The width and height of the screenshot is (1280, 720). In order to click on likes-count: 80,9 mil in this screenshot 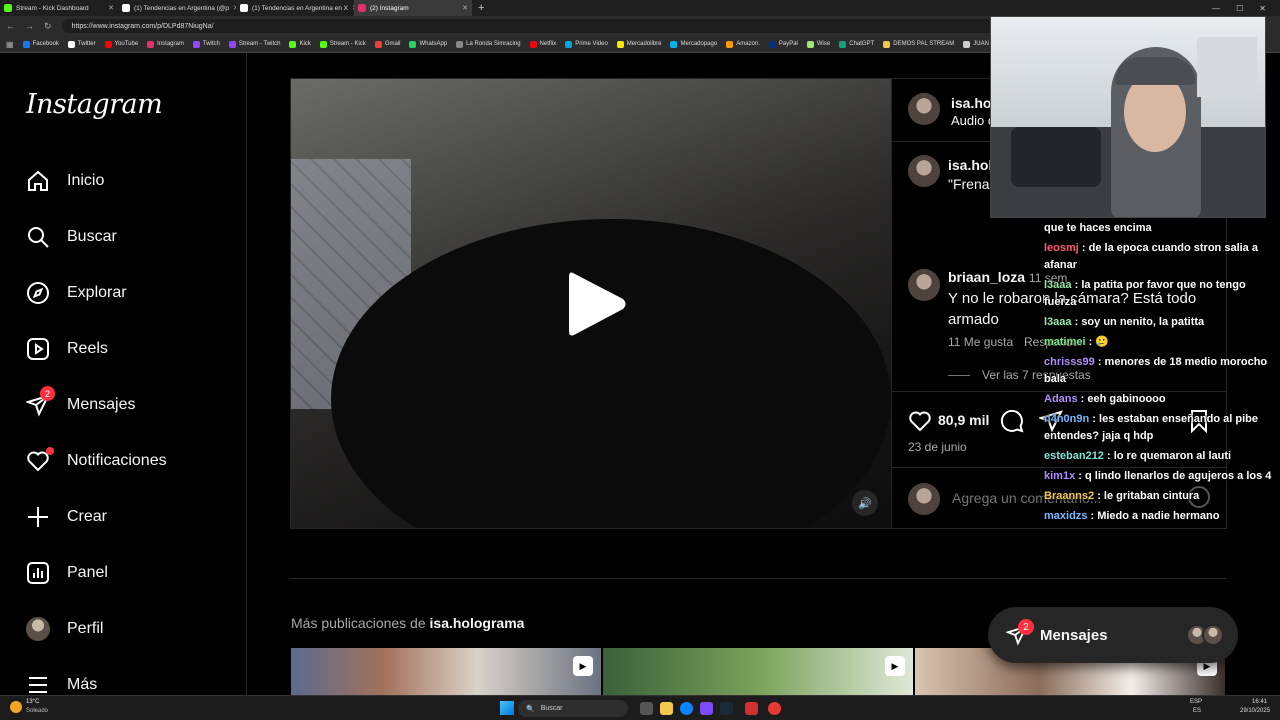, I will do `click(963, 420)`.